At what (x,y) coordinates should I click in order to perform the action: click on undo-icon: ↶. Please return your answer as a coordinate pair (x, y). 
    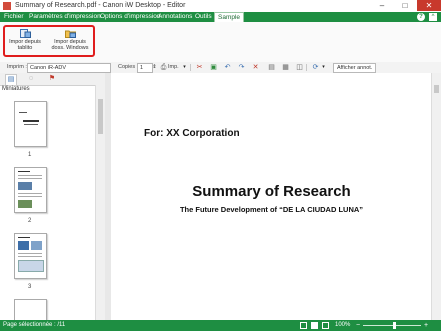
    Looking at the image, I should click on (227, 67).